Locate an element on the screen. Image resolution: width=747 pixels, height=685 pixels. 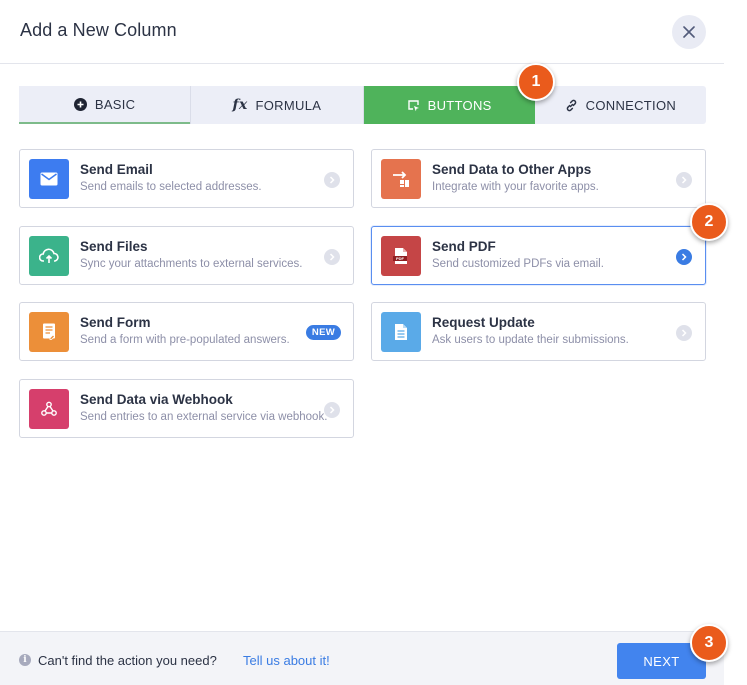
dialog-header: Add a New Column is located at coordinates (362, 32).